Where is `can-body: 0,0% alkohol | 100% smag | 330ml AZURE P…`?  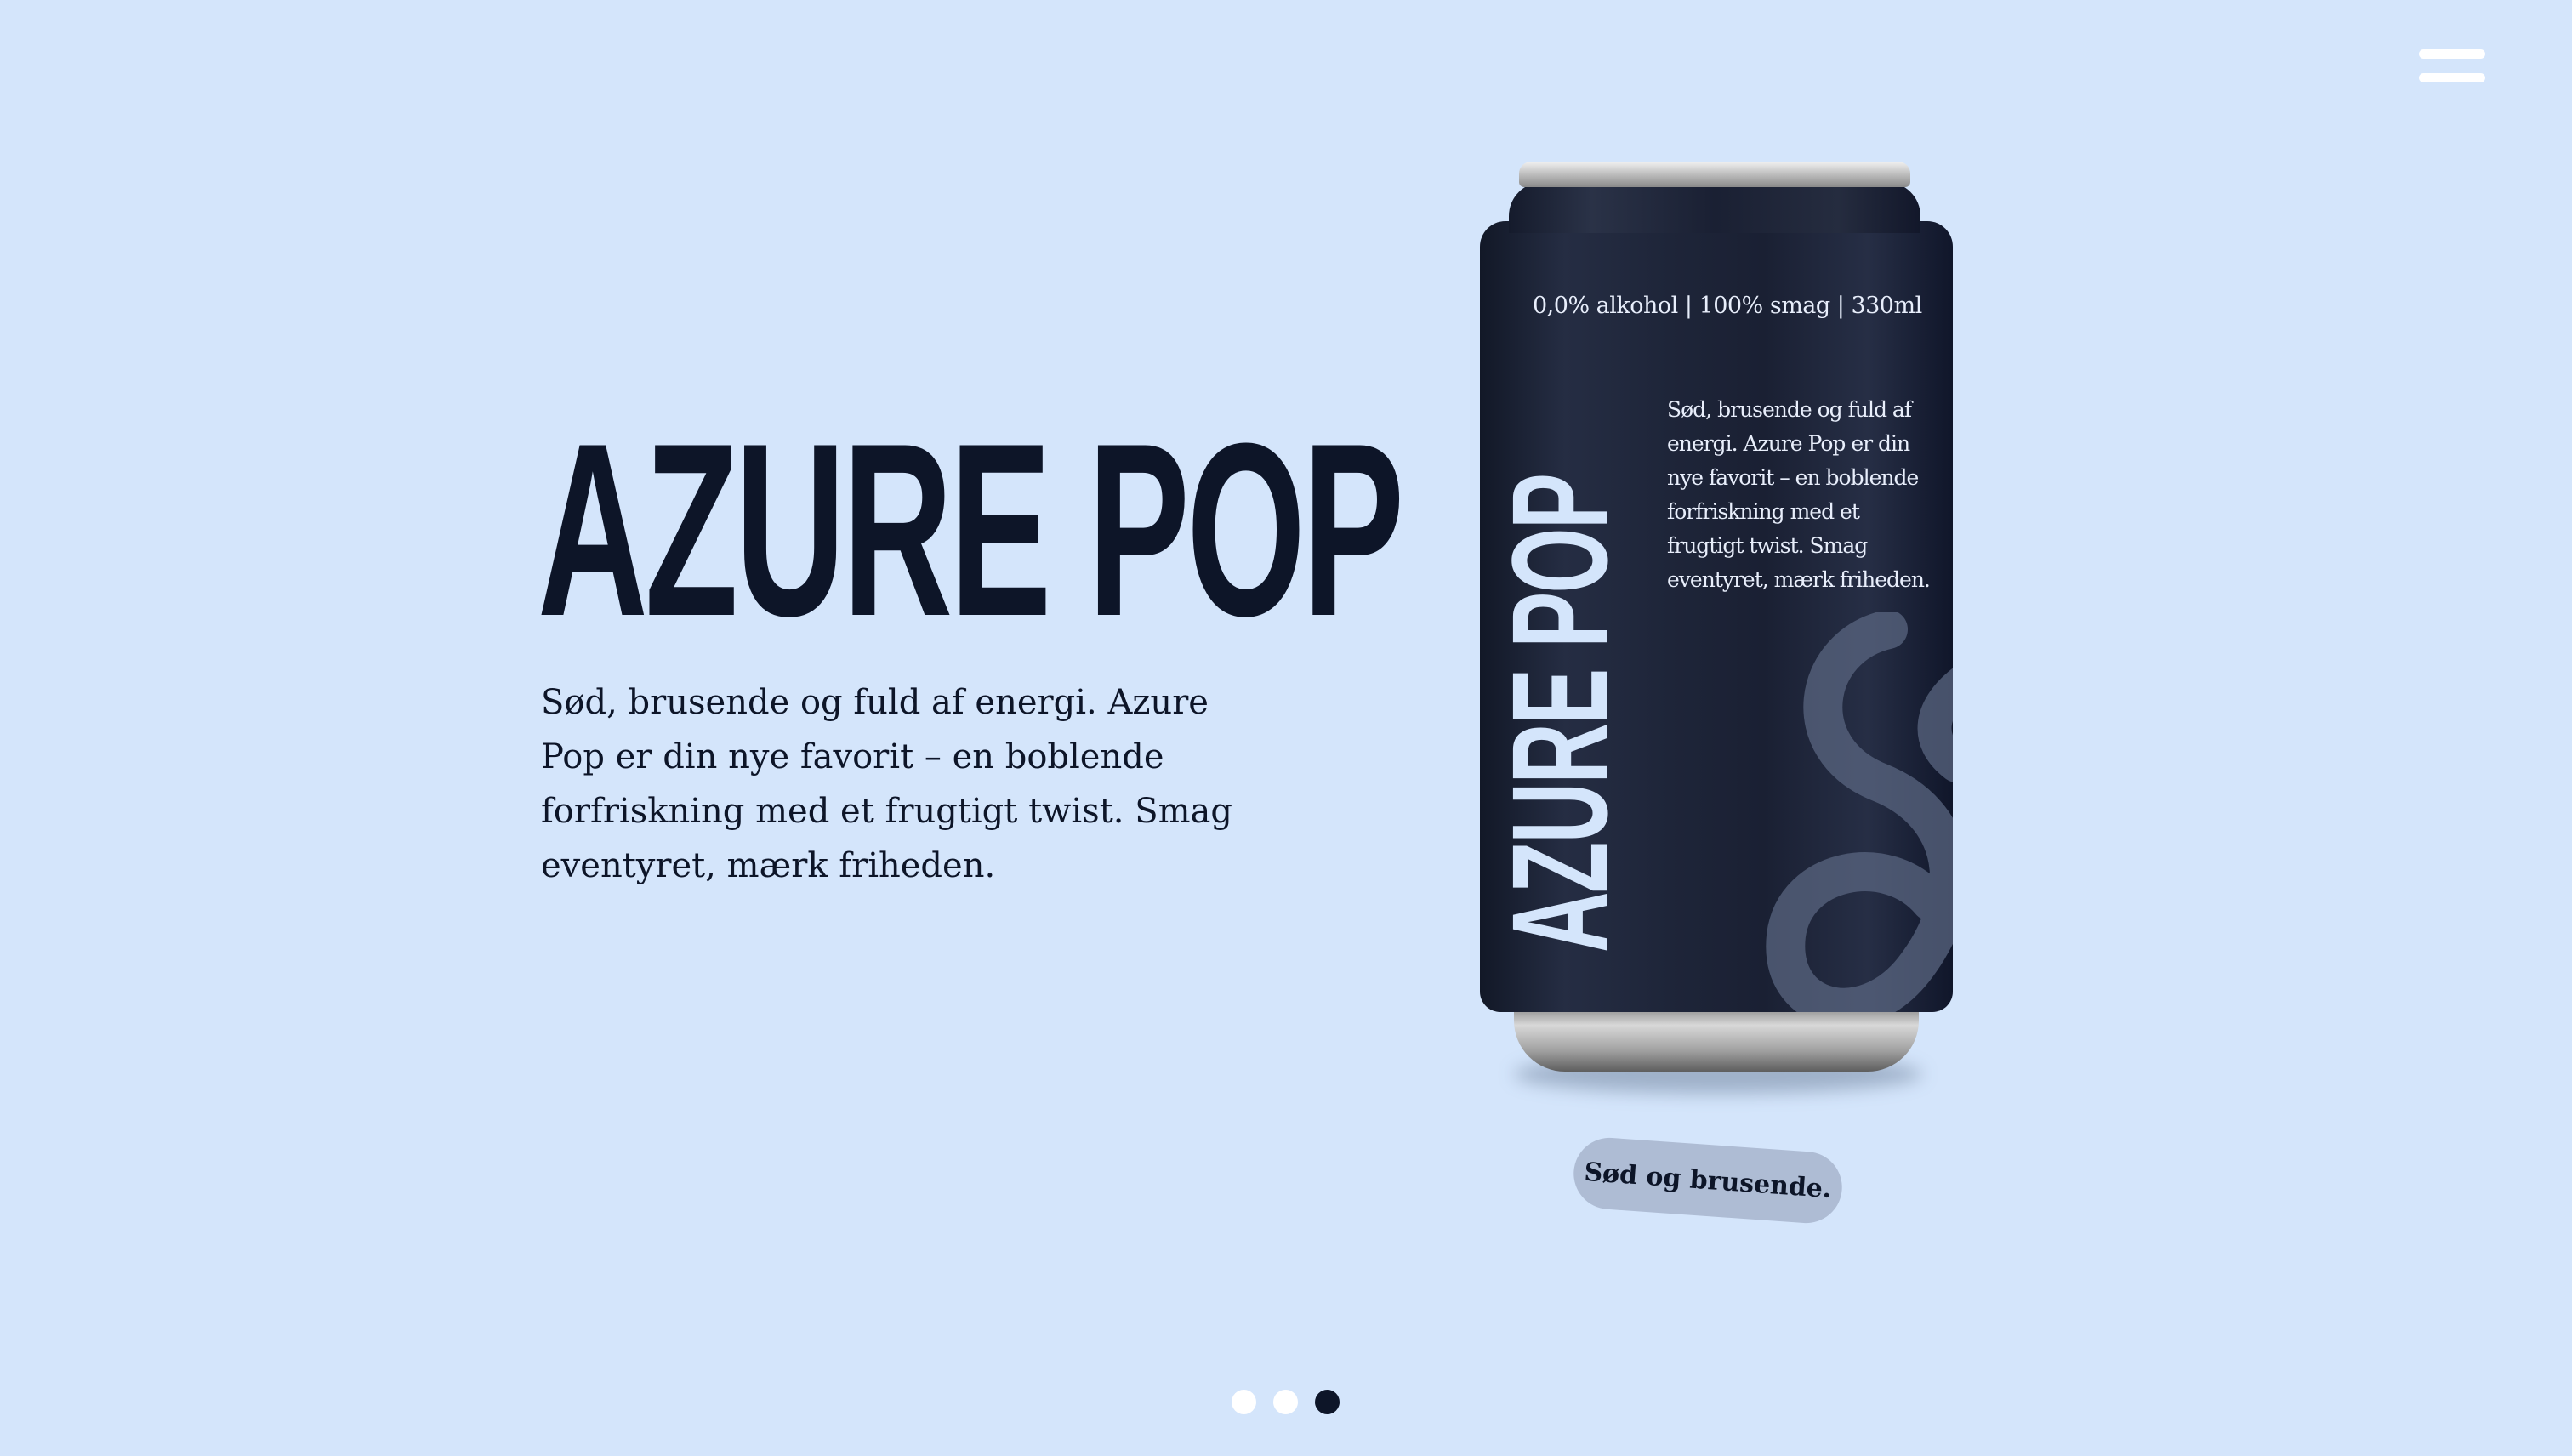
can-body: 0,0% alkohol | 100% smag | 330ml AZURE P… is located at coordinates (1717, 616).